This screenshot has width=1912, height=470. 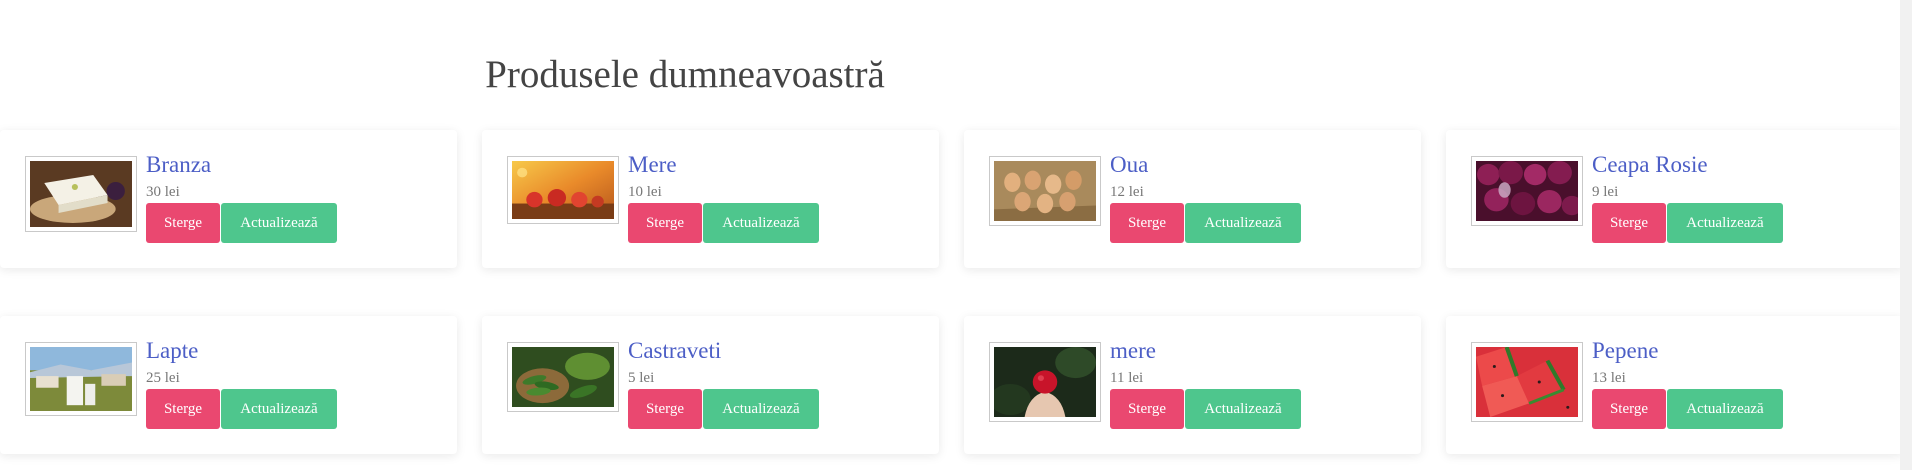 What do you see at coordinates (1205, 351) in the screenshot?
I see `product-name: mere` at bounding box center [1205, 351].